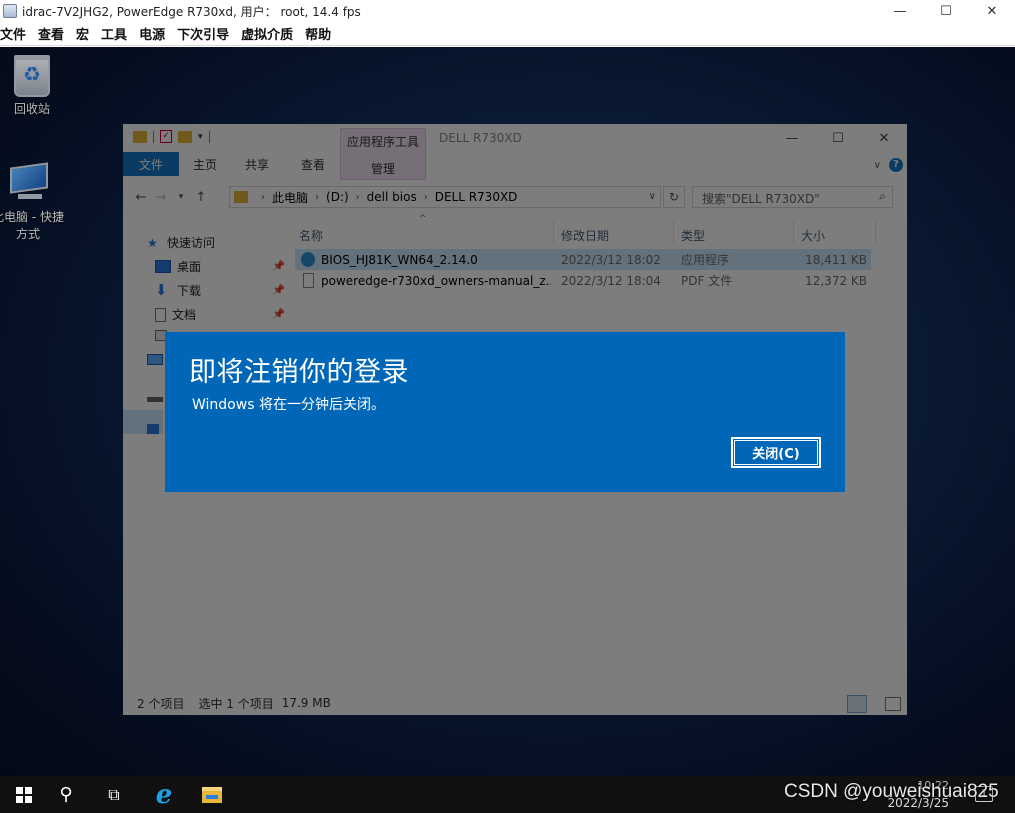 This screenshot has width=1015, height=813. Describe the element at coordinates (54, 33) in the screenshot. I see `menu-view: 查看` at that location.